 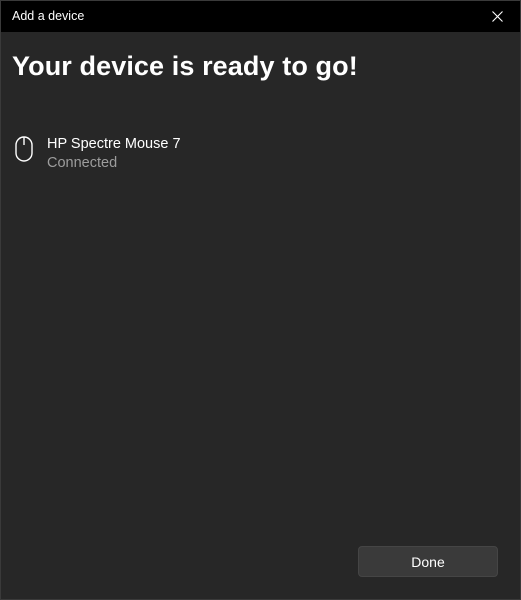 I want to click on window-title: Add a device, so click(x=48, y=16).